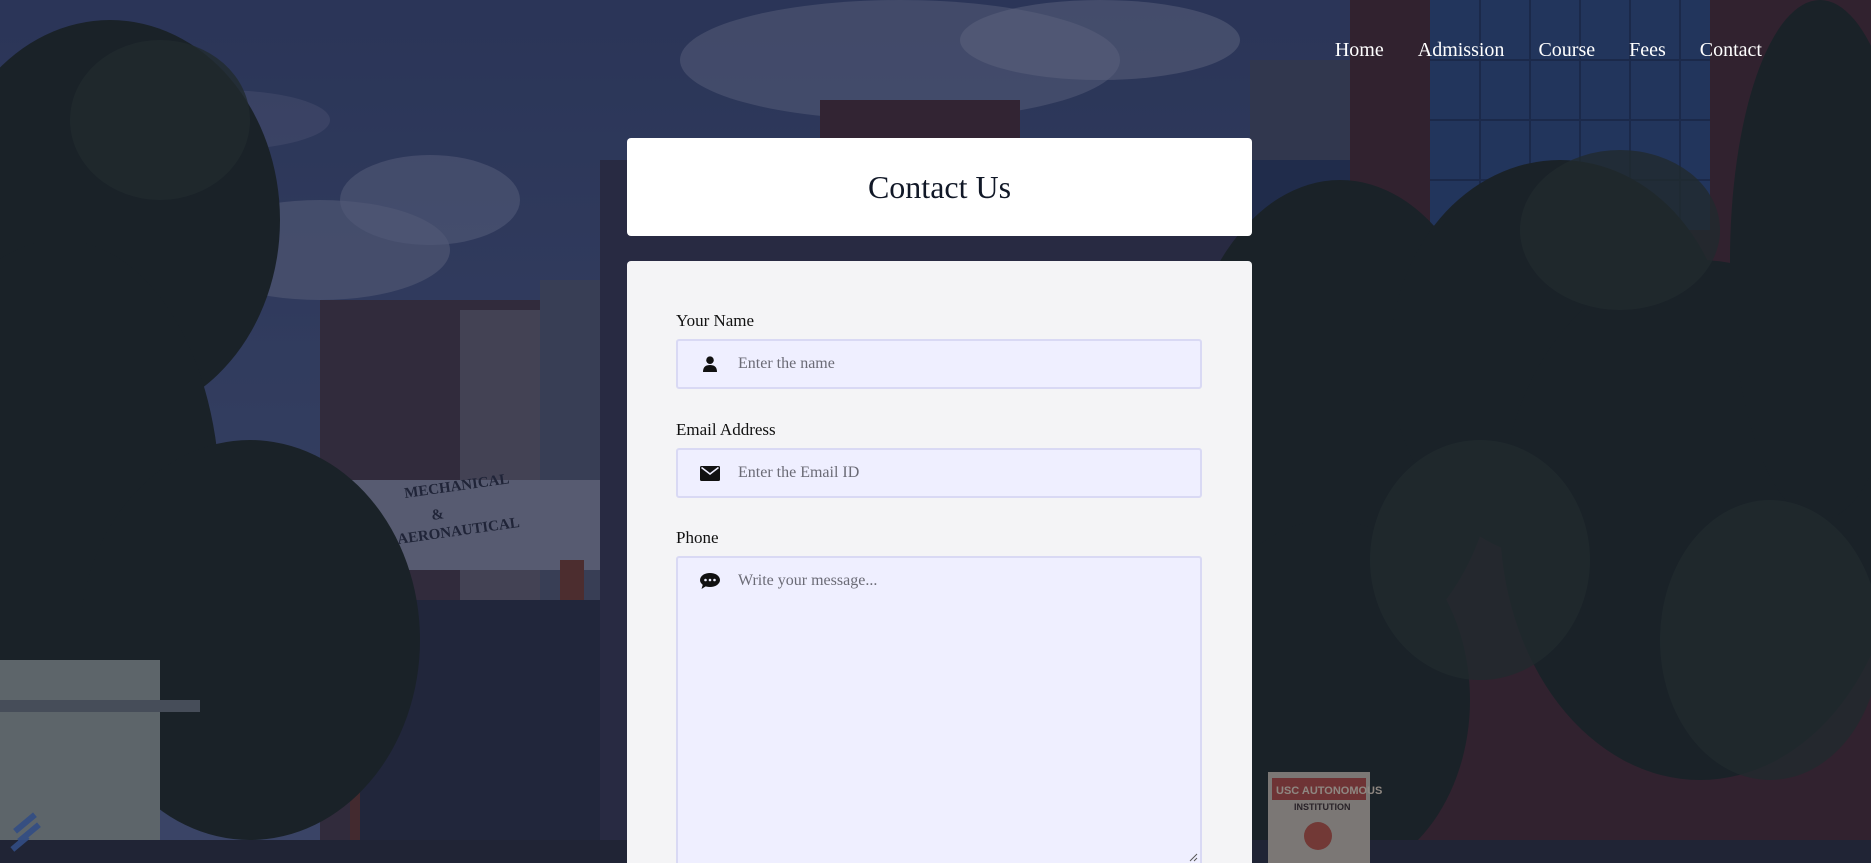 The width and height of the screenshot is (1871, 863). I want to click on message-input-wrapper, so click(939, 709).